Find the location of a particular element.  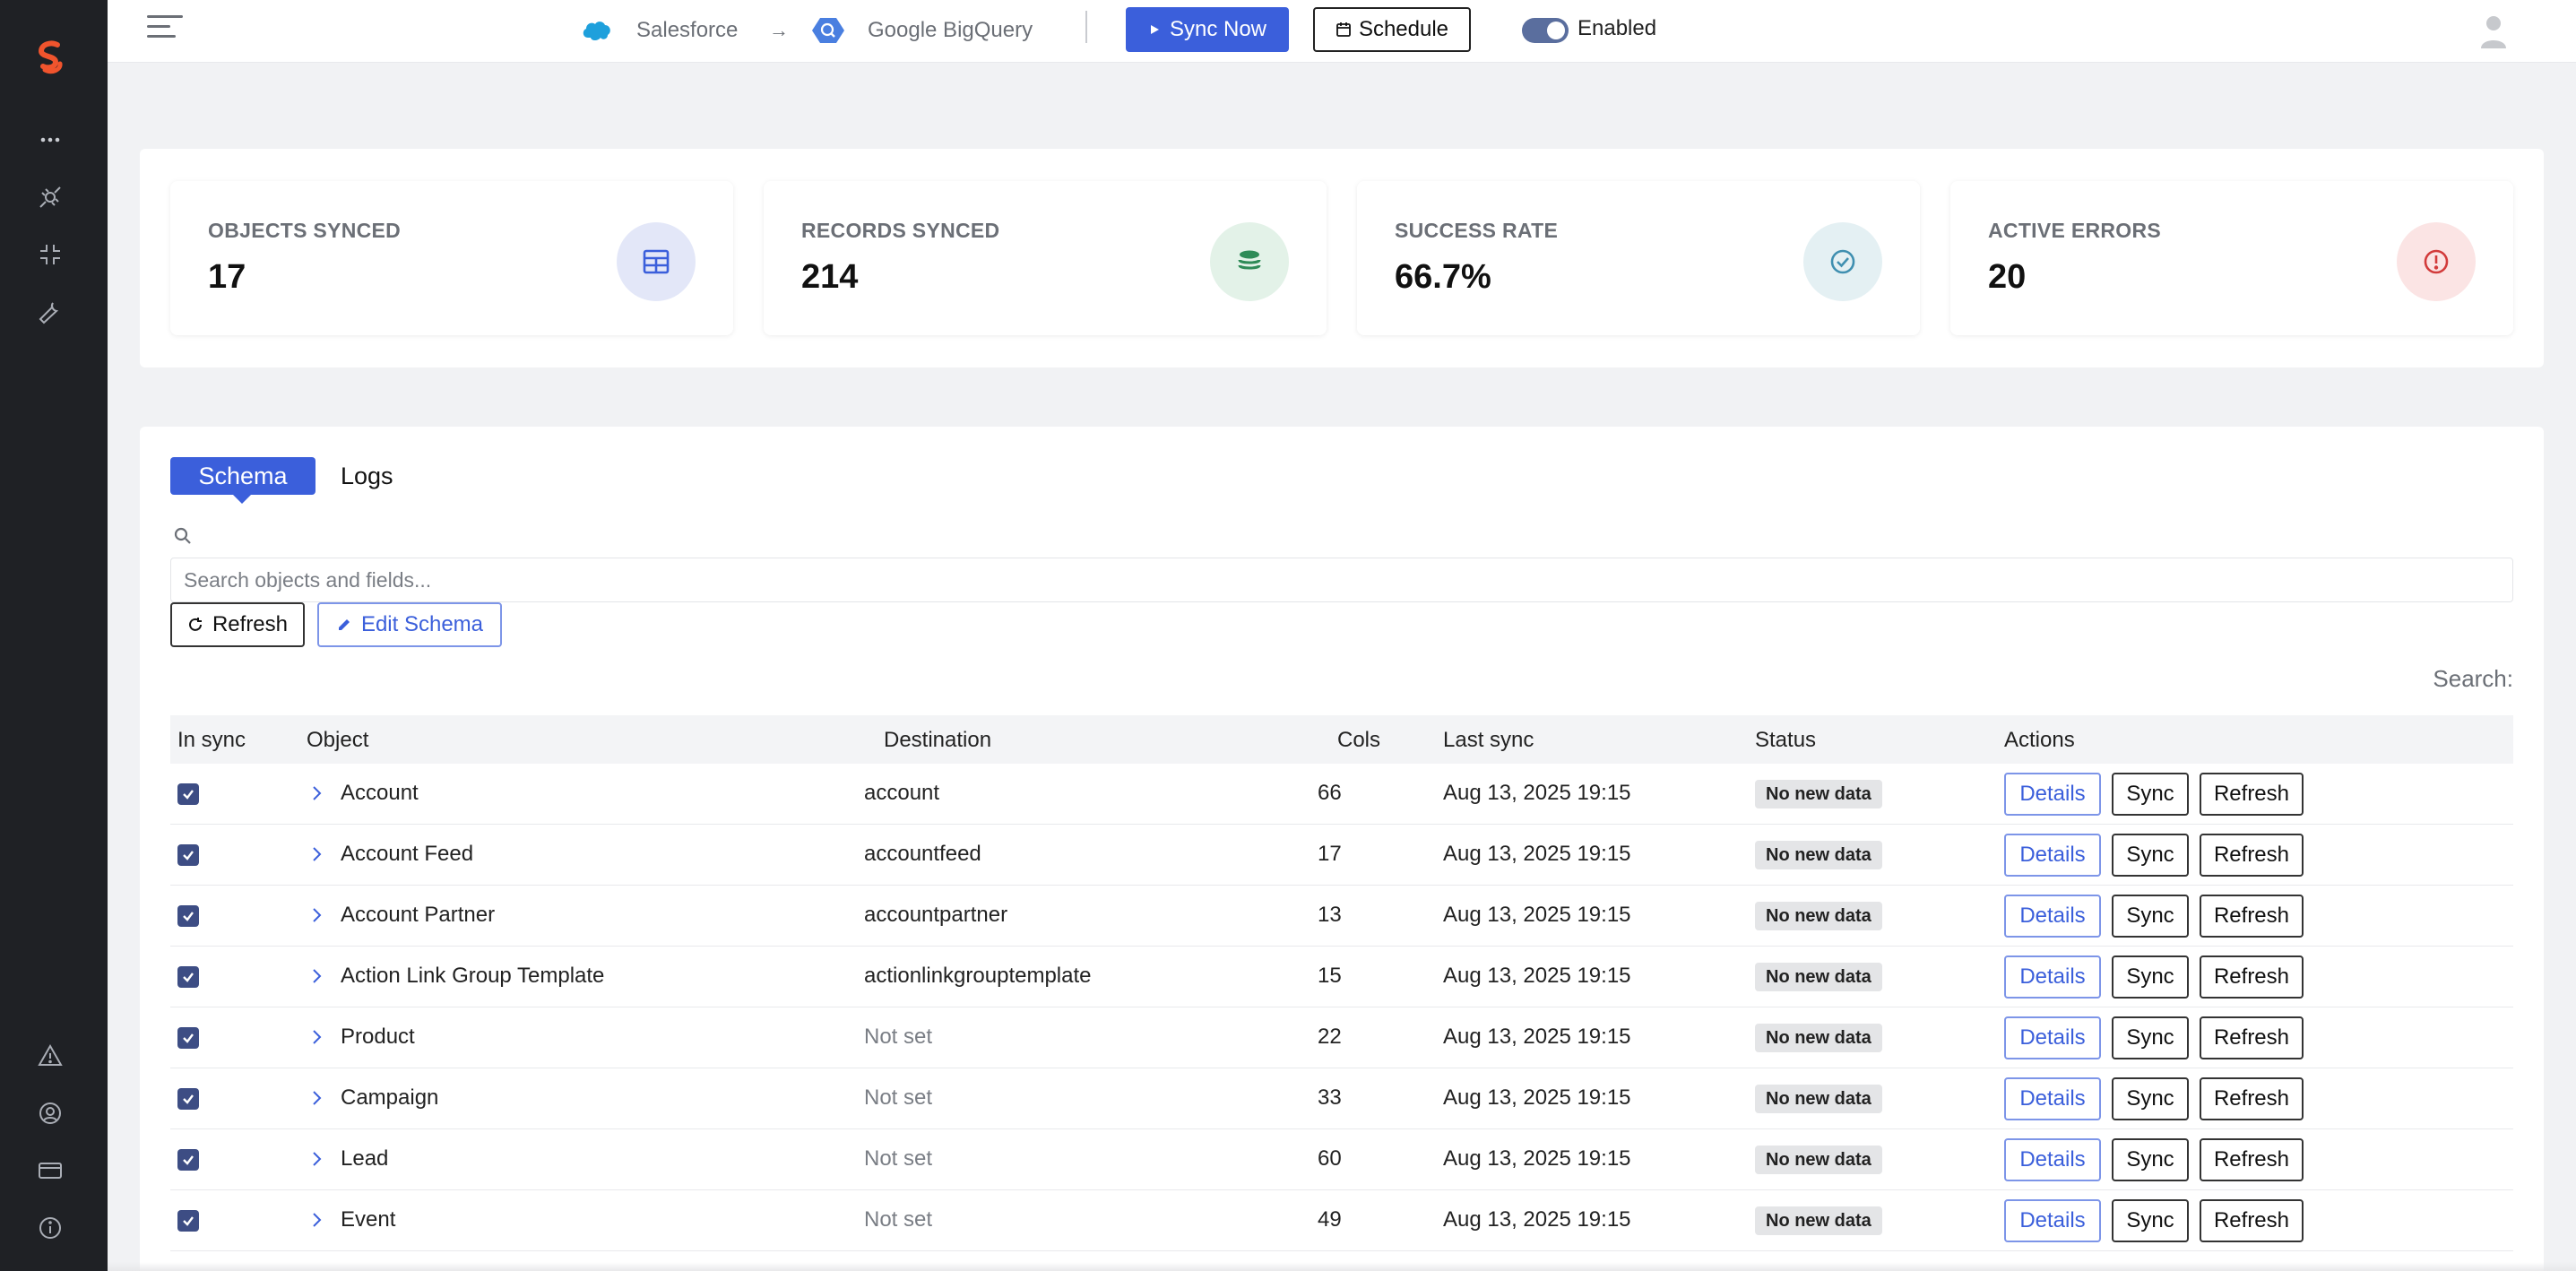

wrench-icon is located at coordinates (50, 312).